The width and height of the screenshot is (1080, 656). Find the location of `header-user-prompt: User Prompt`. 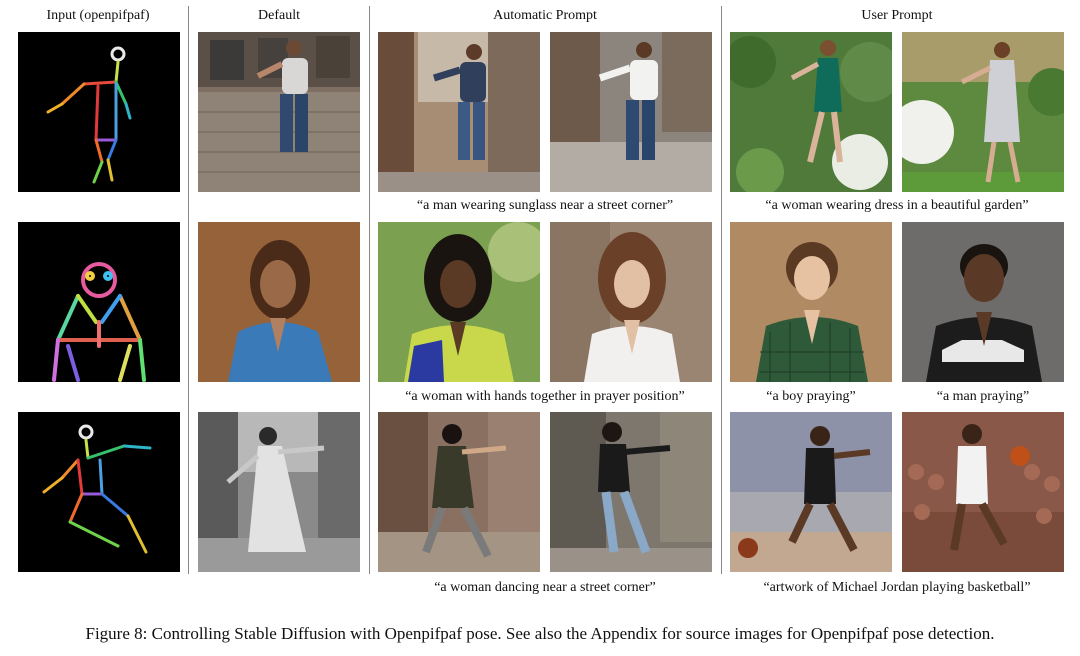

header-user-prompt: User Prompt is located at coordinates (897, 15).